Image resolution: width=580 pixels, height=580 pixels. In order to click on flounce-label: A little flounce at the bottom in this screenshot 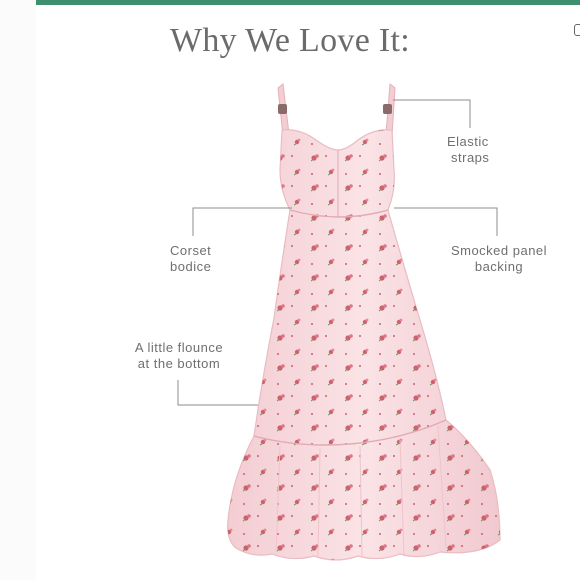, I will do `click(179, 356)`.